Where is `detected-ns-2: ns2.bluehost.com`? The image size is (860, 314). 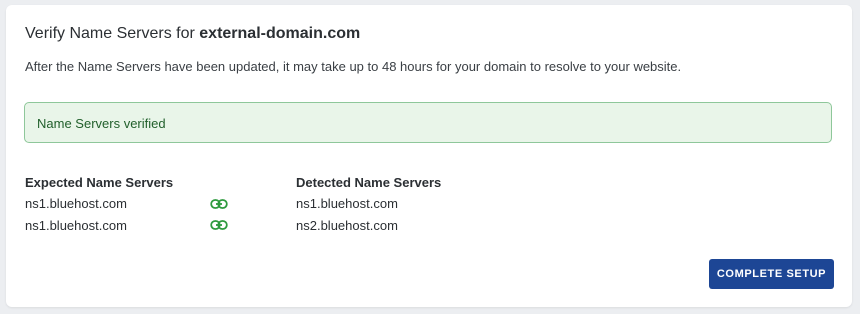 detected-ns-2: ns2.bluehost.com is located at coordinates (347, 225).